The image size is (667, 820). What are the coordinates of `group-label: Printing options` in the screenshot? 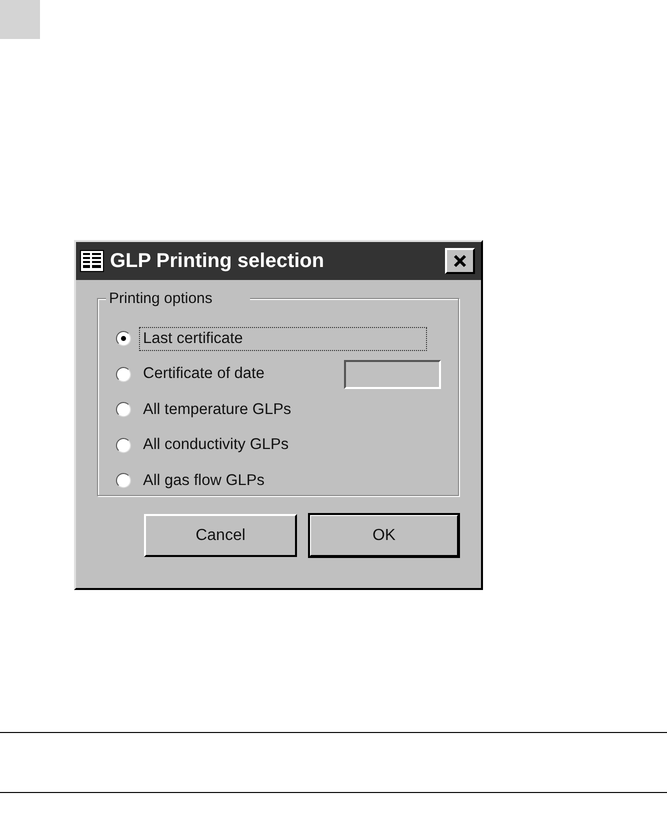 It's located at (178, 298).